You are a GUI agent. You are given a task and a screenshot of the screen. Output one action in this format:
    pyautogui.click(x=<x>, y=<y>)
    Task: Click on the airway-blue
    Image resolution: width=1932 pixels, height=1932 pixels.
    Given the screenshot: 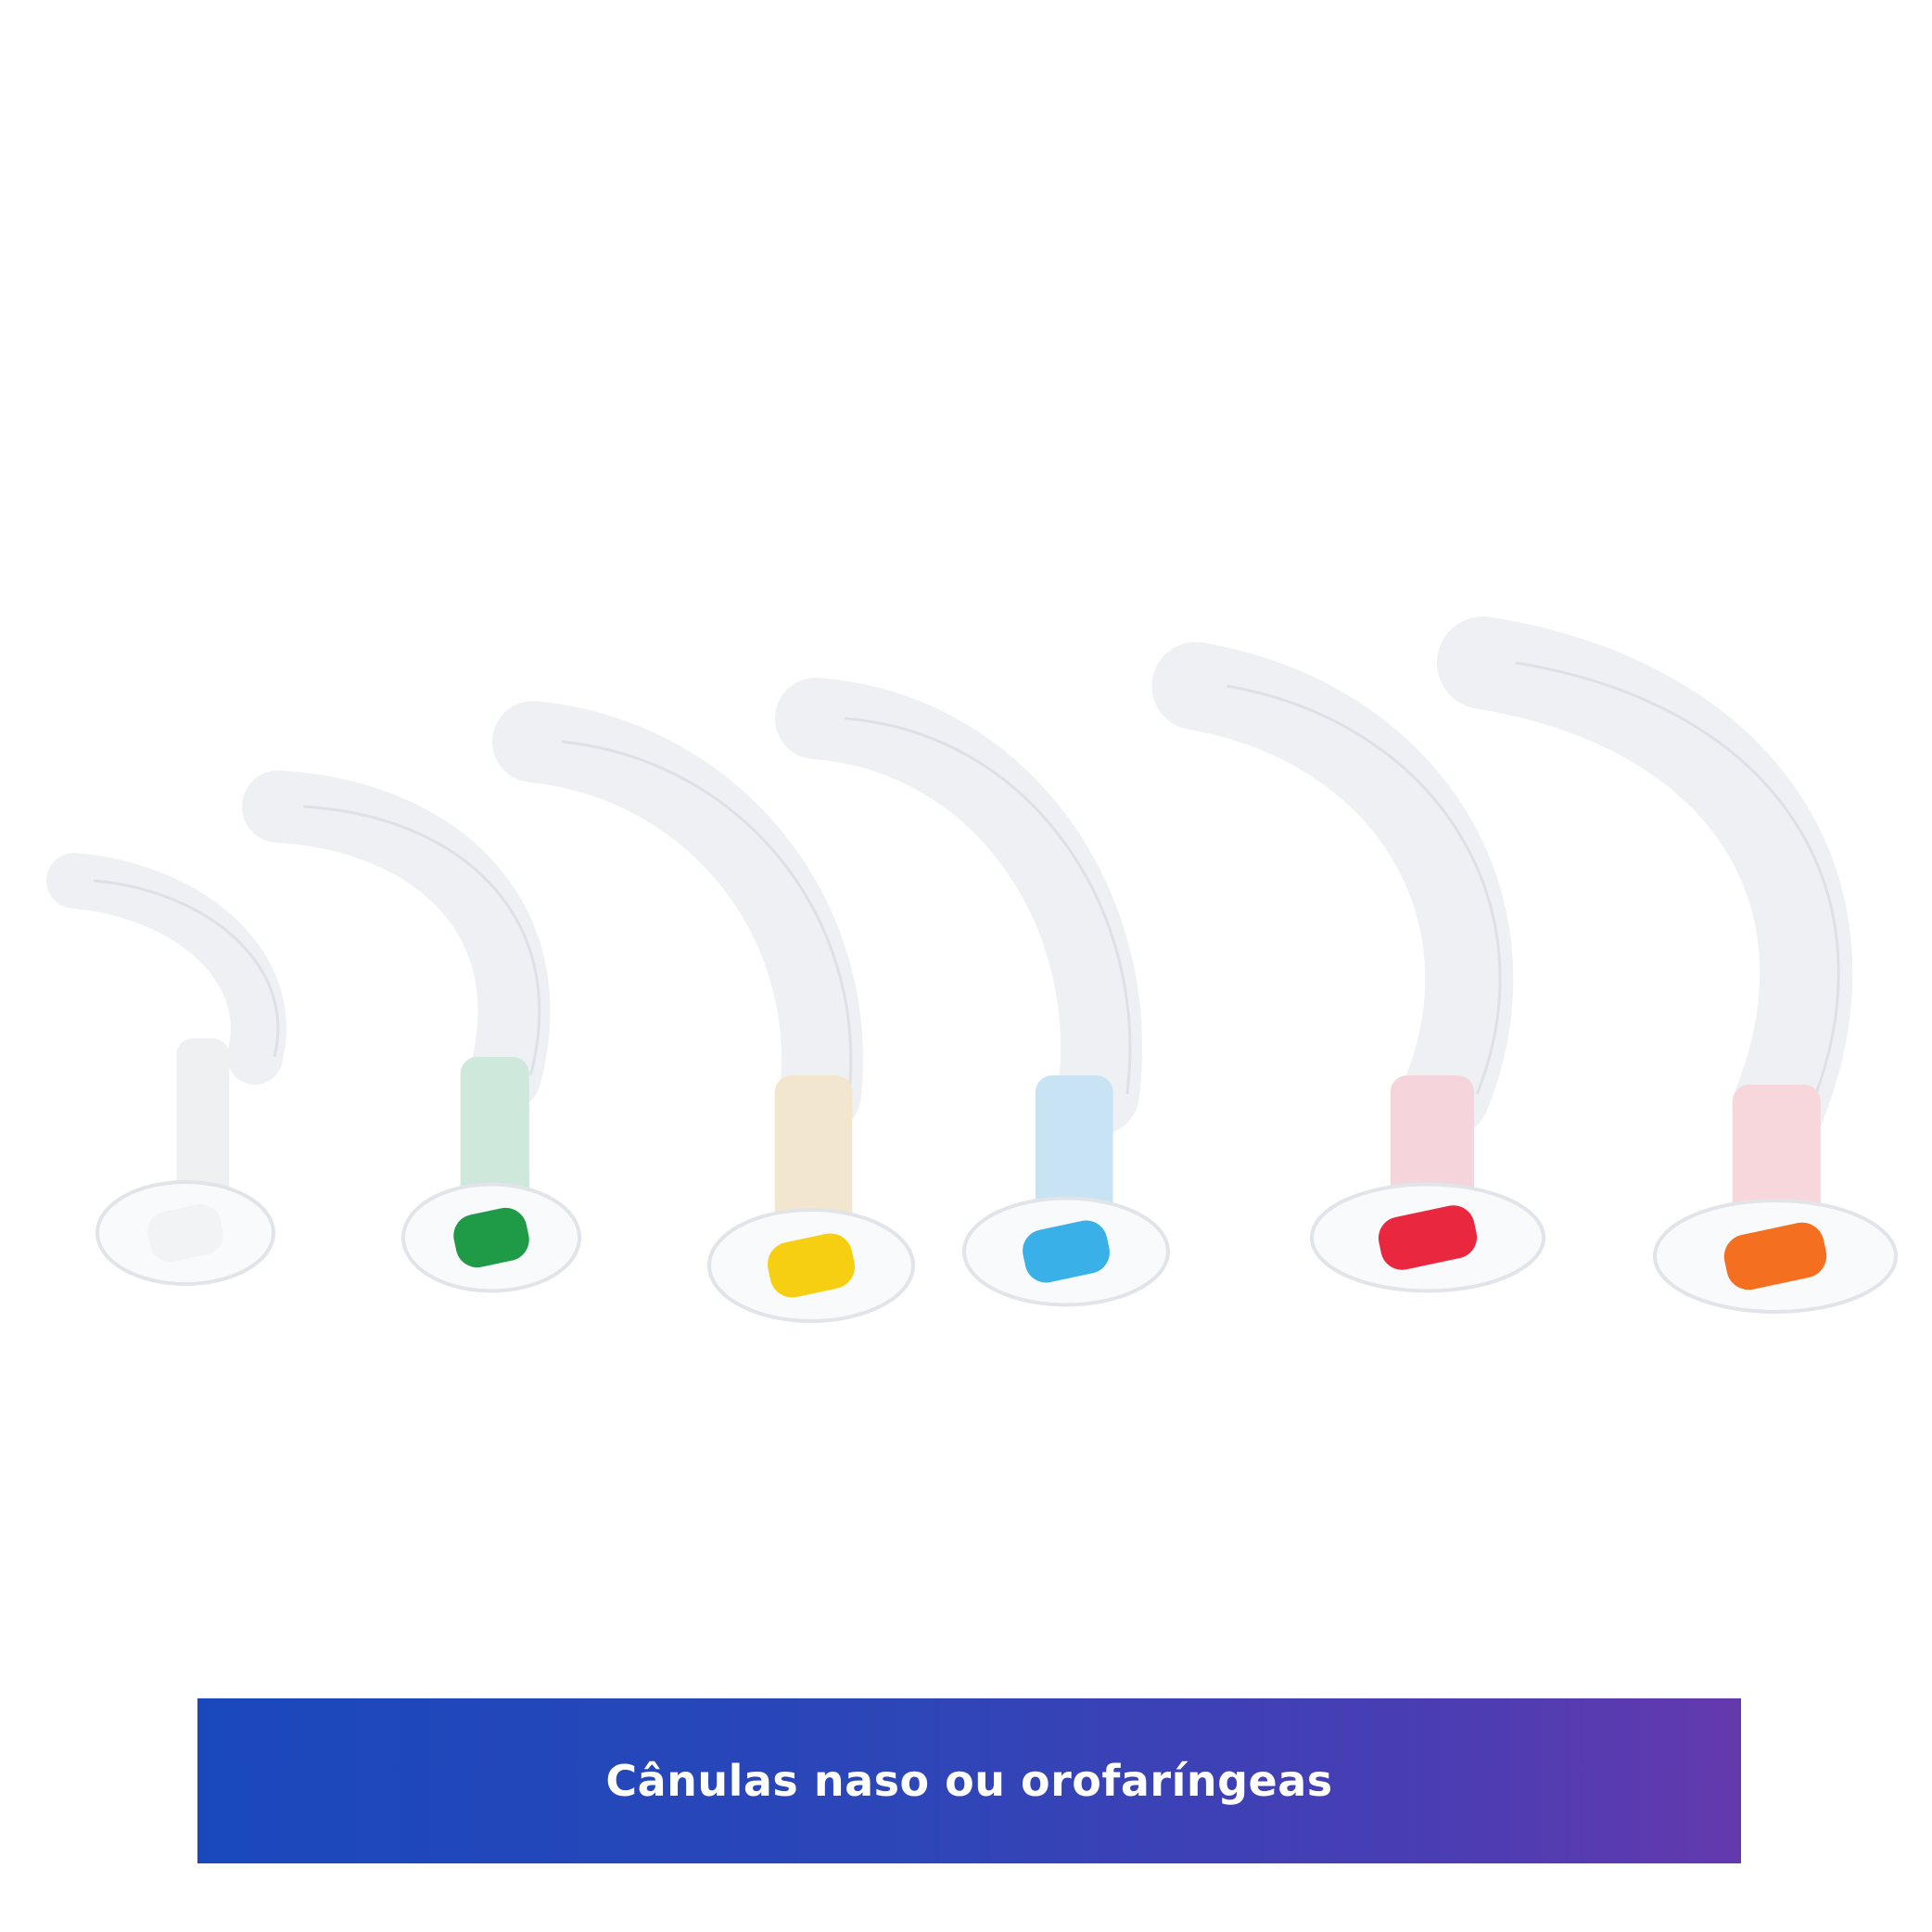 What is the action you would take?
    pyautogui.click(x=972, y=992)
    